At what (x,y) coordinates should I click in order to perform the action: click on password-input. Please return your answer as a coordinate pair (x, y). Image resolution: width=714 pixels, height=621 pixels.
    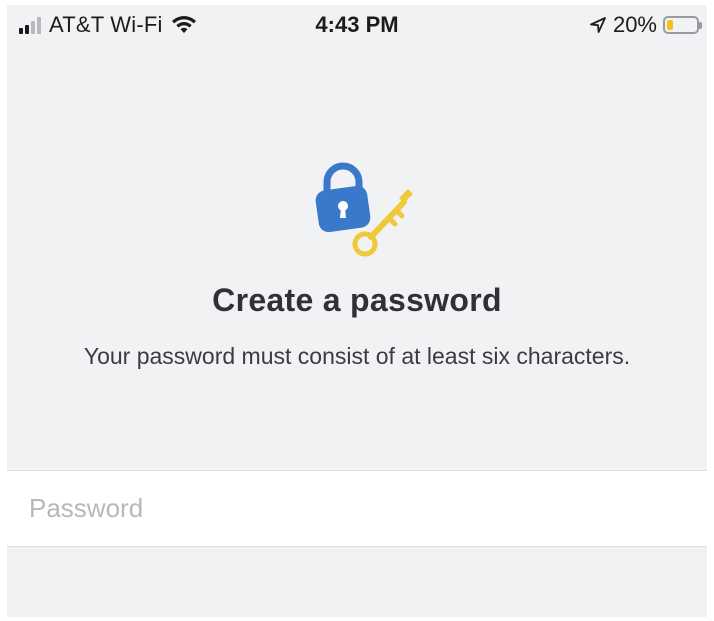
    Looking at the image, I should click on (359, 508).